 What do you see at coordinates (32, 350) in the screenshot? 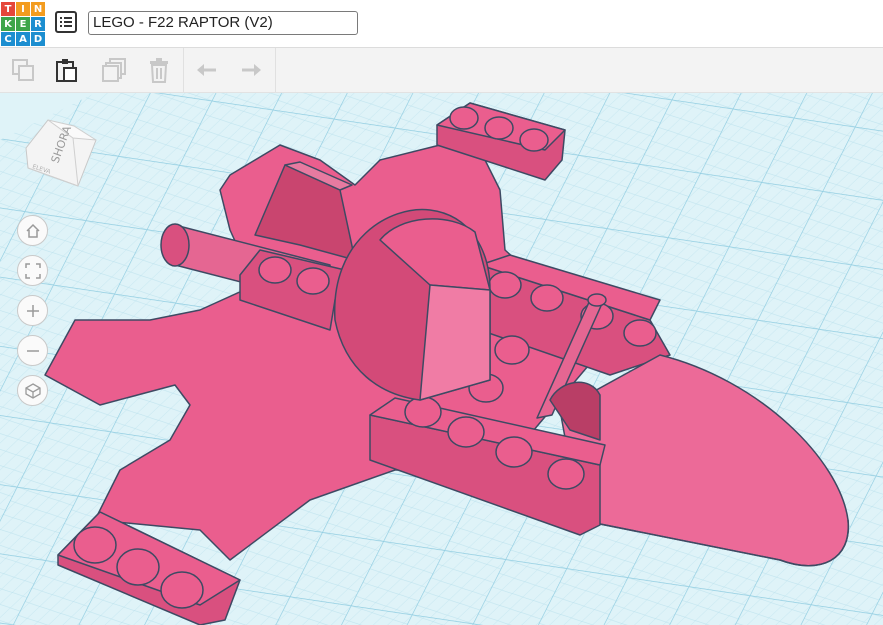
I see `zoom-out-icon` at bounding box center [32, 350].